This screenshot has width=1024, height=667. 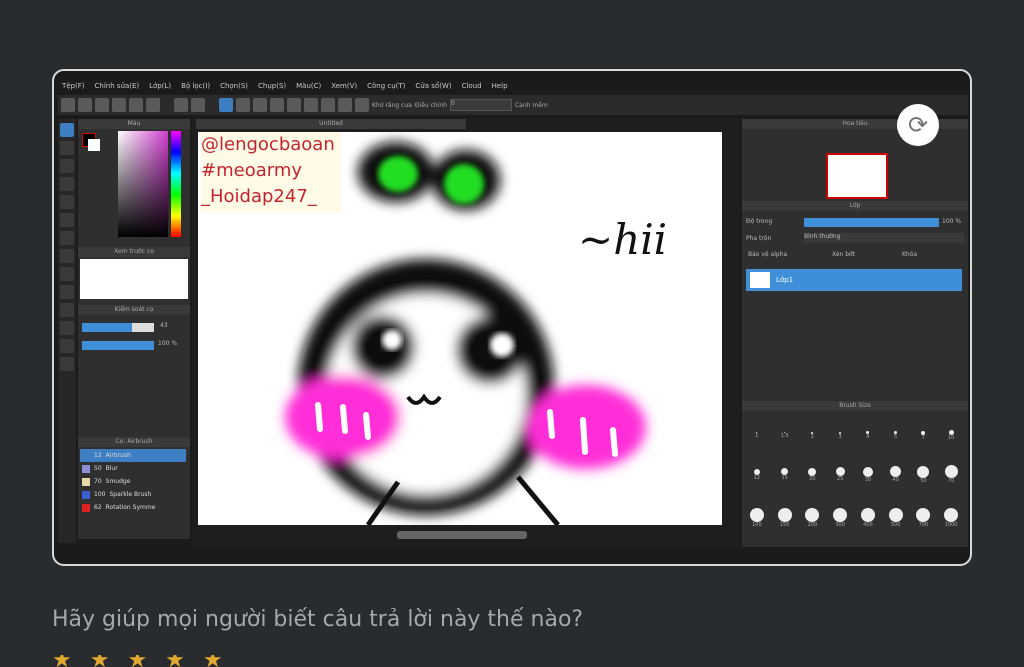 I want to click on brush-size-cell: 700, so click(x=924, y=518).